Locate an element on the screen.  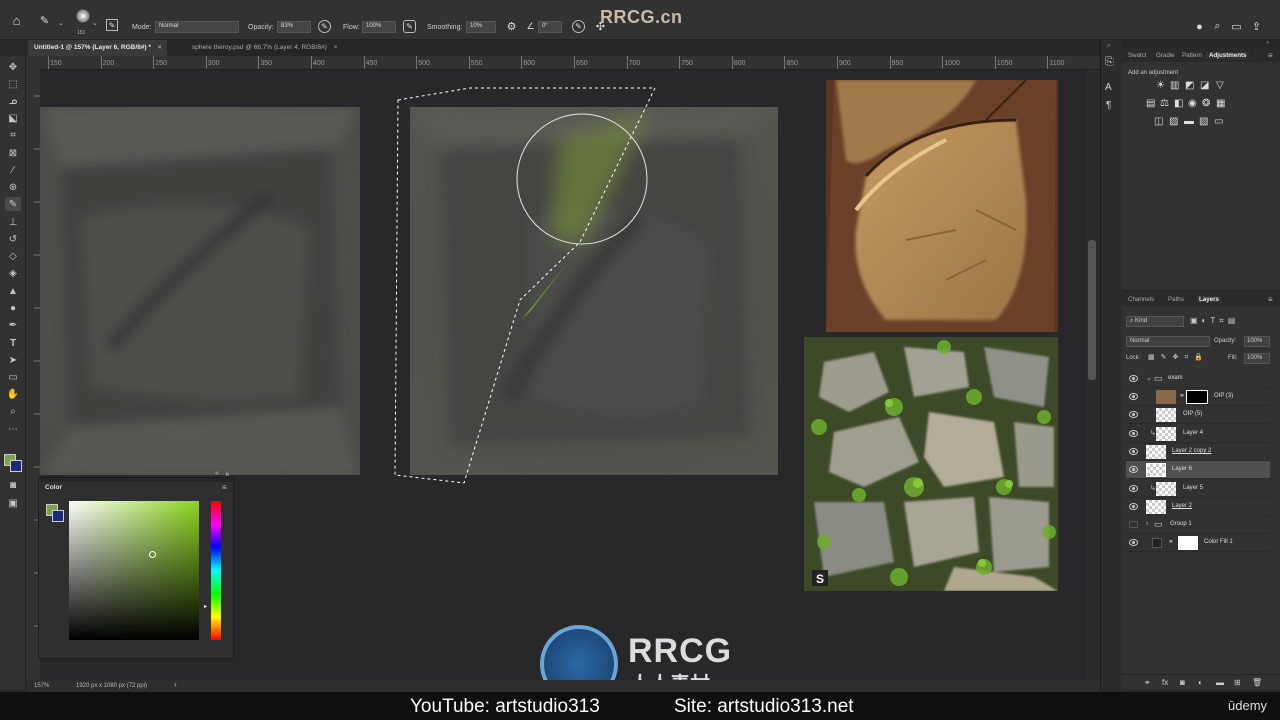
brush-size-dropdown-icon: ⌄ is located at coordinates (95, 23).